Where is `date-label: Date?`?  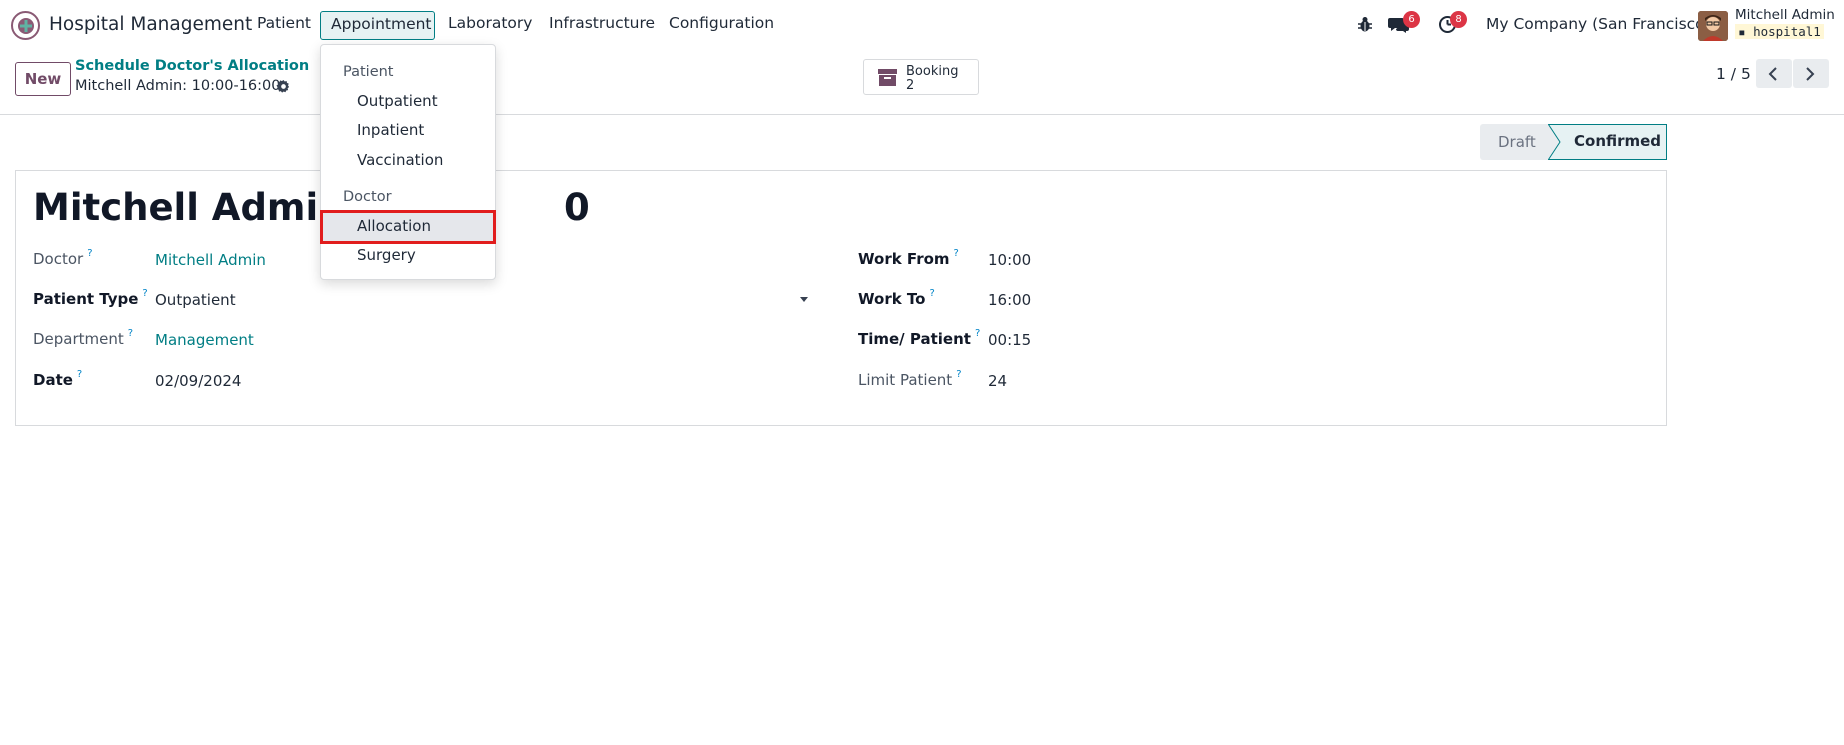 date-label: Date? is located at coordinates (57, 379).